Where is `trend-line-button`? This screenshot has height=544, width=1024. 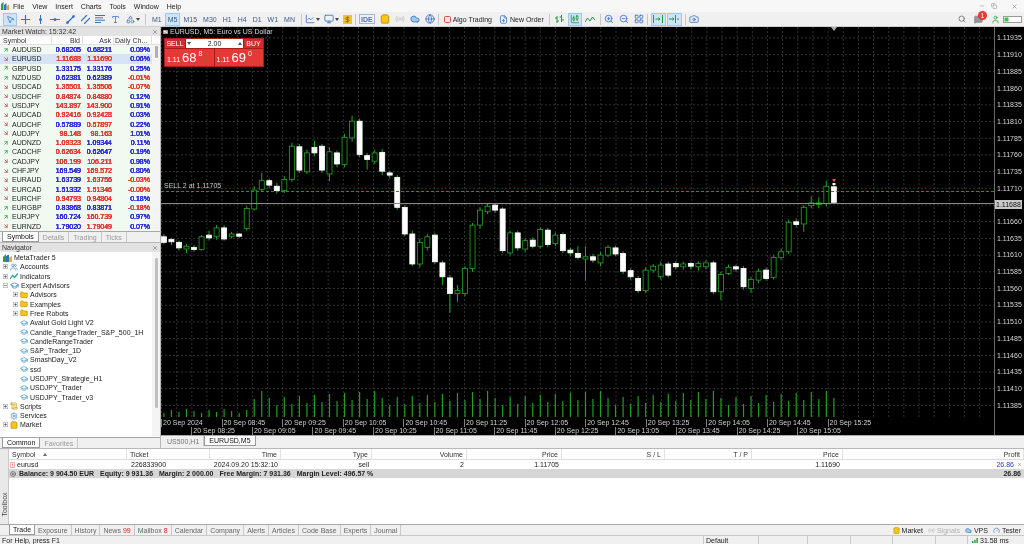 trend-line-button is located at coordinates (70, 19).